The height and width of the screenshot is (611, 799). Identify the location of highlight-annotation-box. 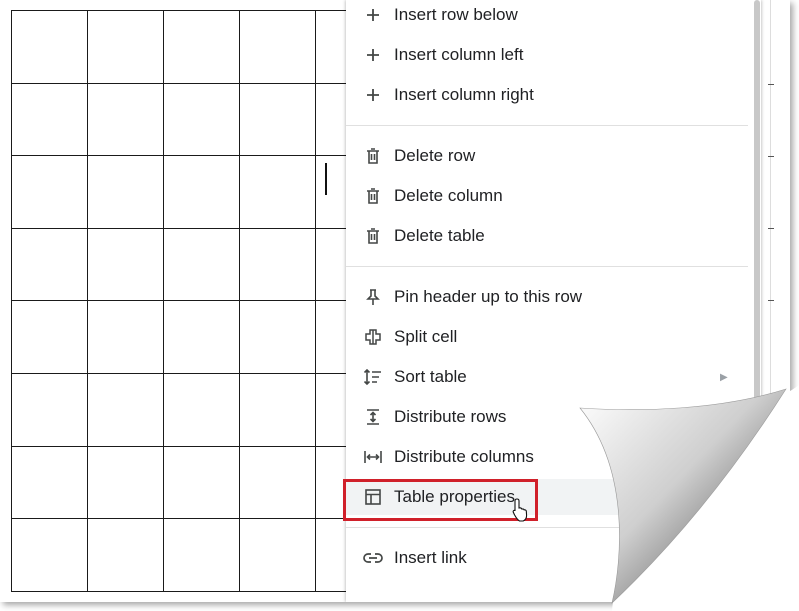
(440, 500).